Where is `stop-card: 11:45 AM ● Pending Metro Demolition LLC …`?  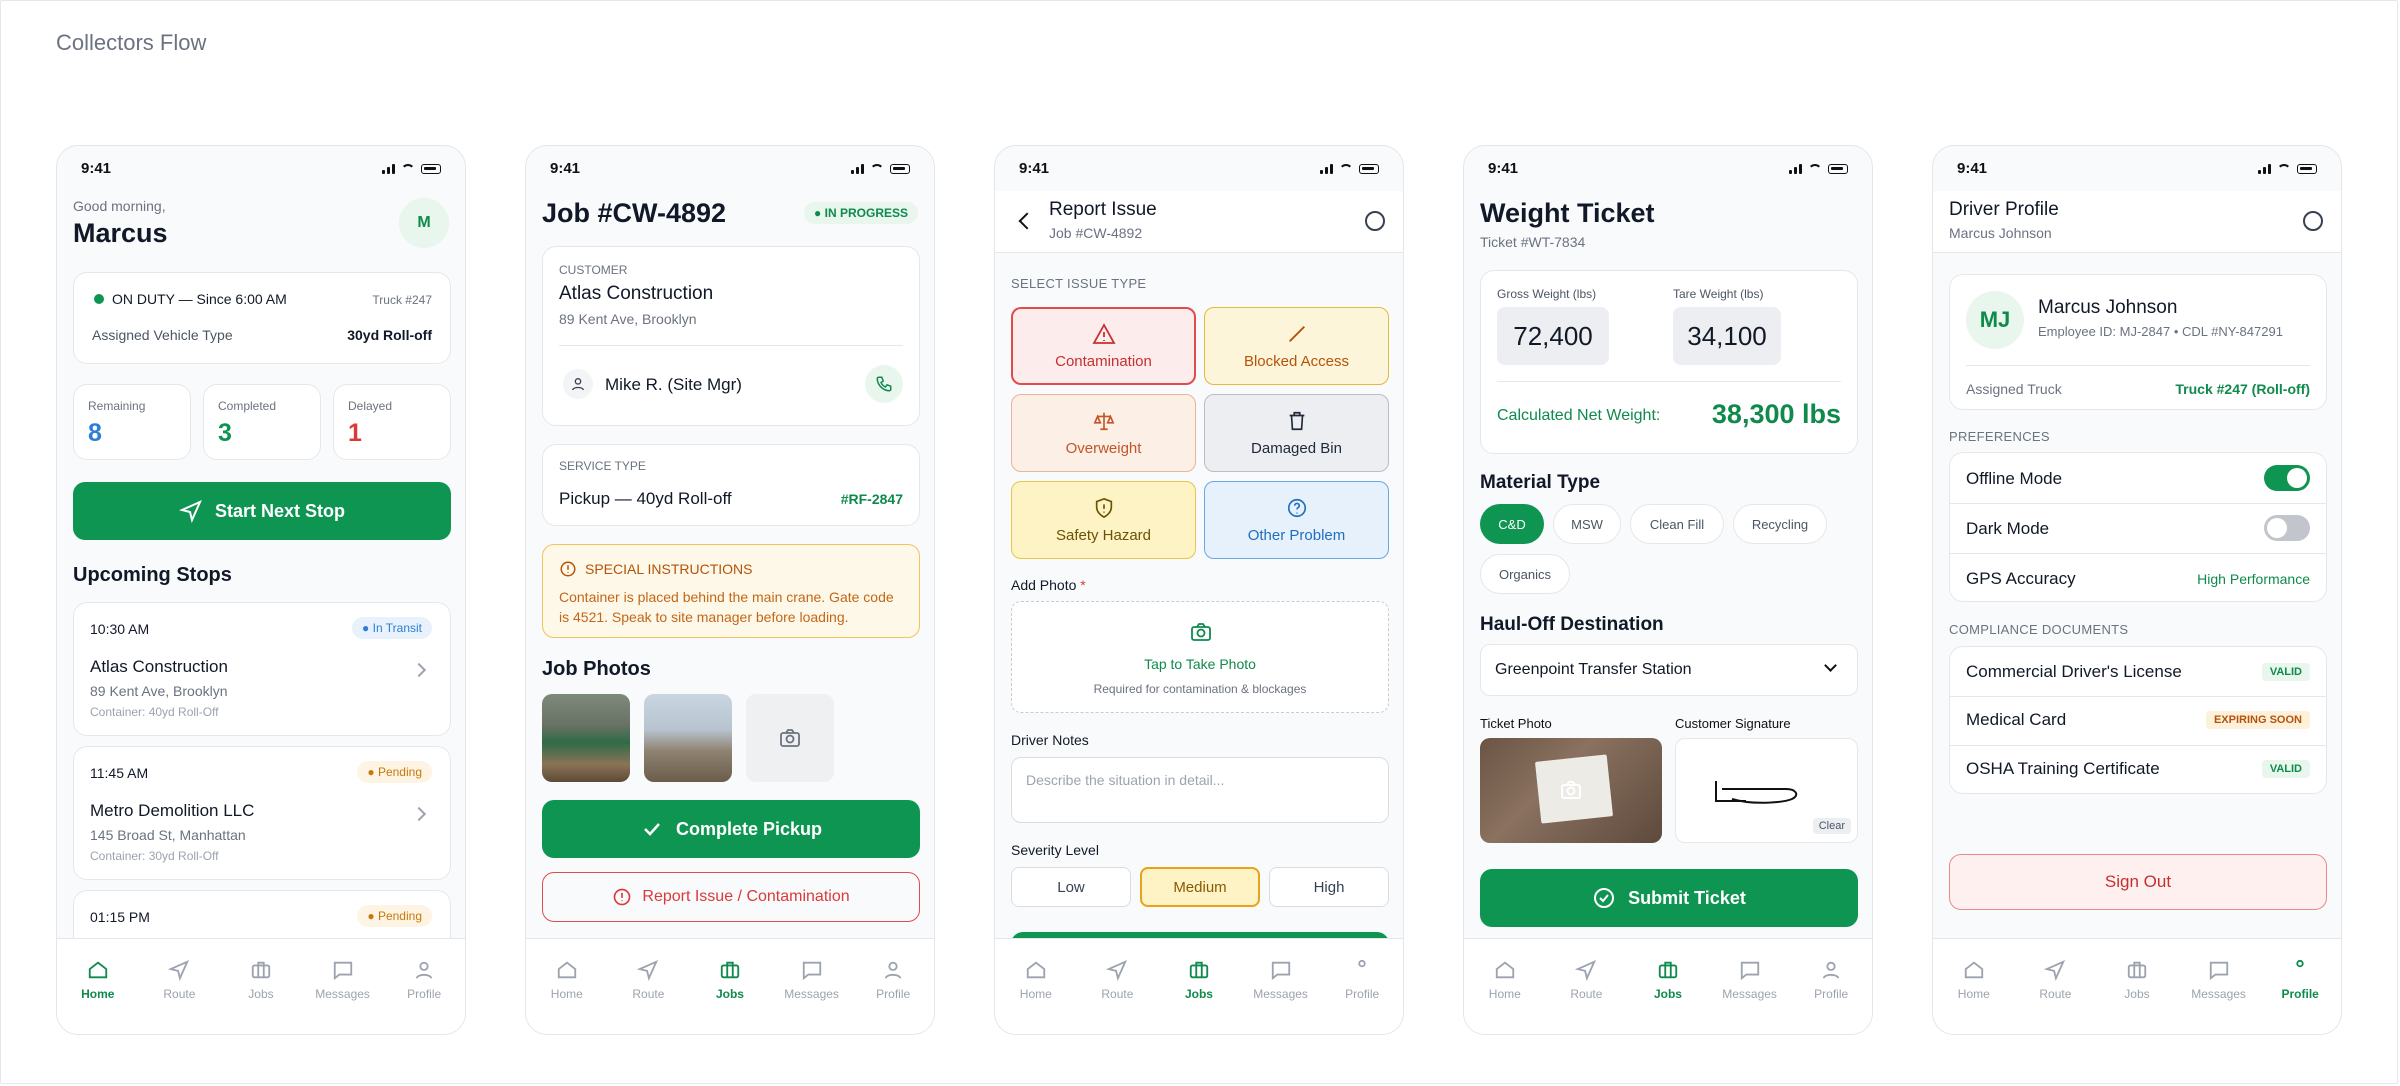
stop-card: 11:45 AM ● Pending Metro Demolition LLC … is located at coordinates (262, 813).